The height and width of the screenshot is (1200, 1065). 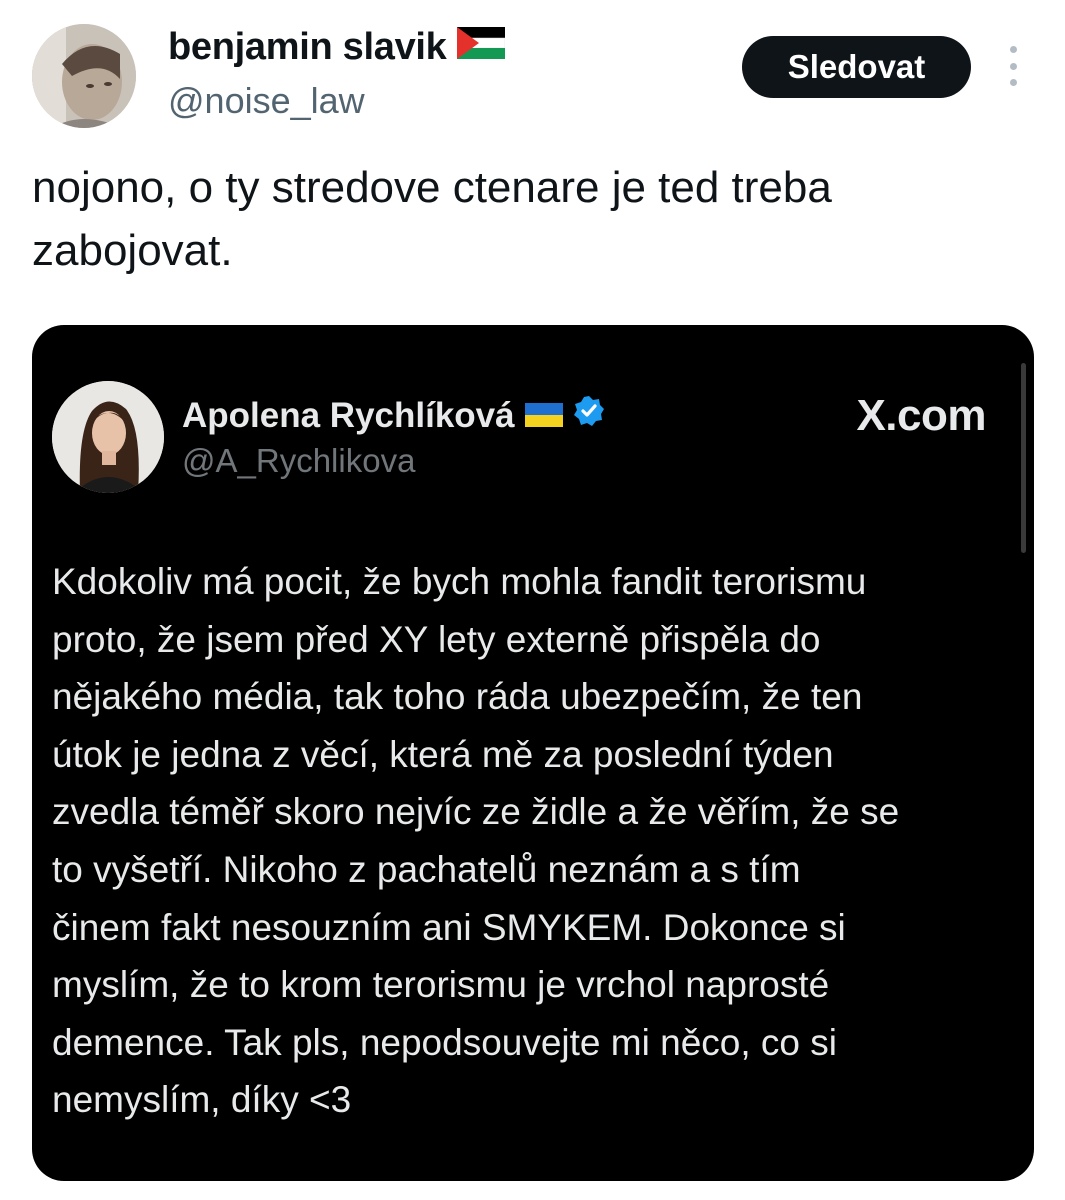 I want to click on ukraine-flag-icon, so click(x=543, y=416).